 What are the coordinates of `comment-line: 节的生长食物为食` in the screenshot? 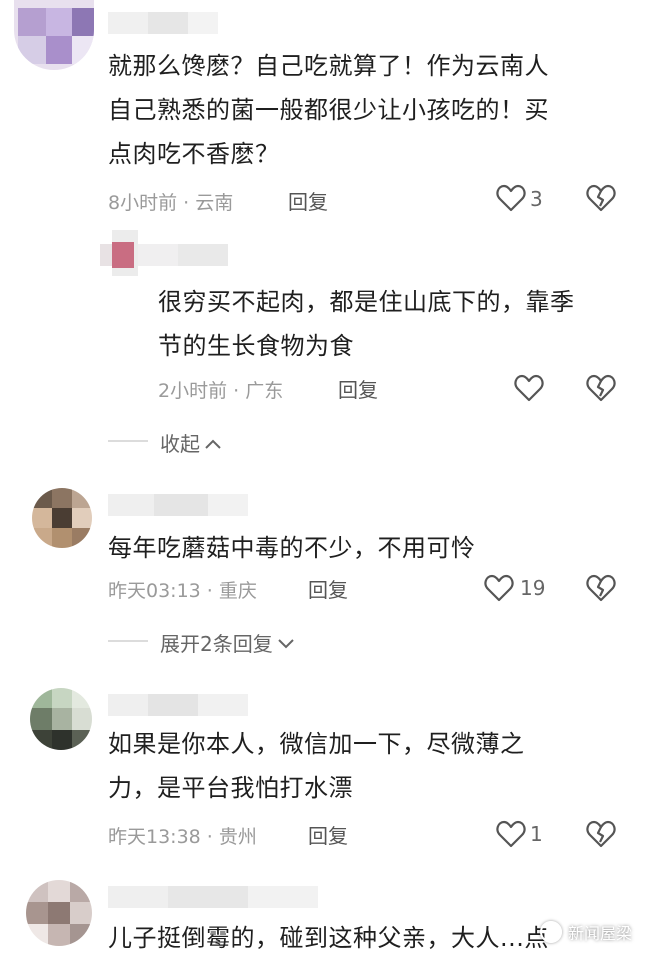 It's located at (256, 346).